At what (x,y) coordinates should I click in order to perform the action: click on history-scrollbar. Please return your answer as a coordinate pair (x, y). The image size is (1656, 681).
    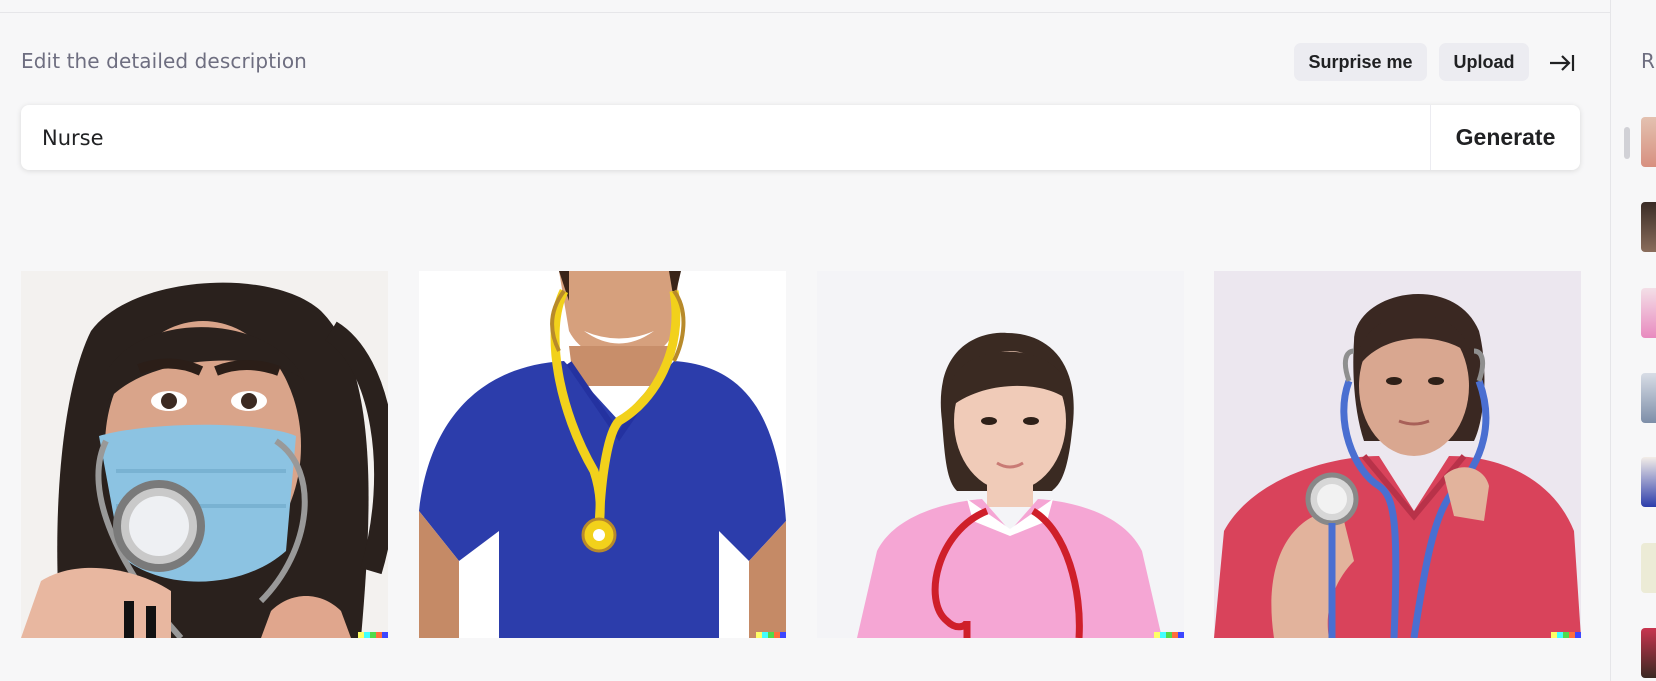
    Looking at the image, I should click on (1627, 143).